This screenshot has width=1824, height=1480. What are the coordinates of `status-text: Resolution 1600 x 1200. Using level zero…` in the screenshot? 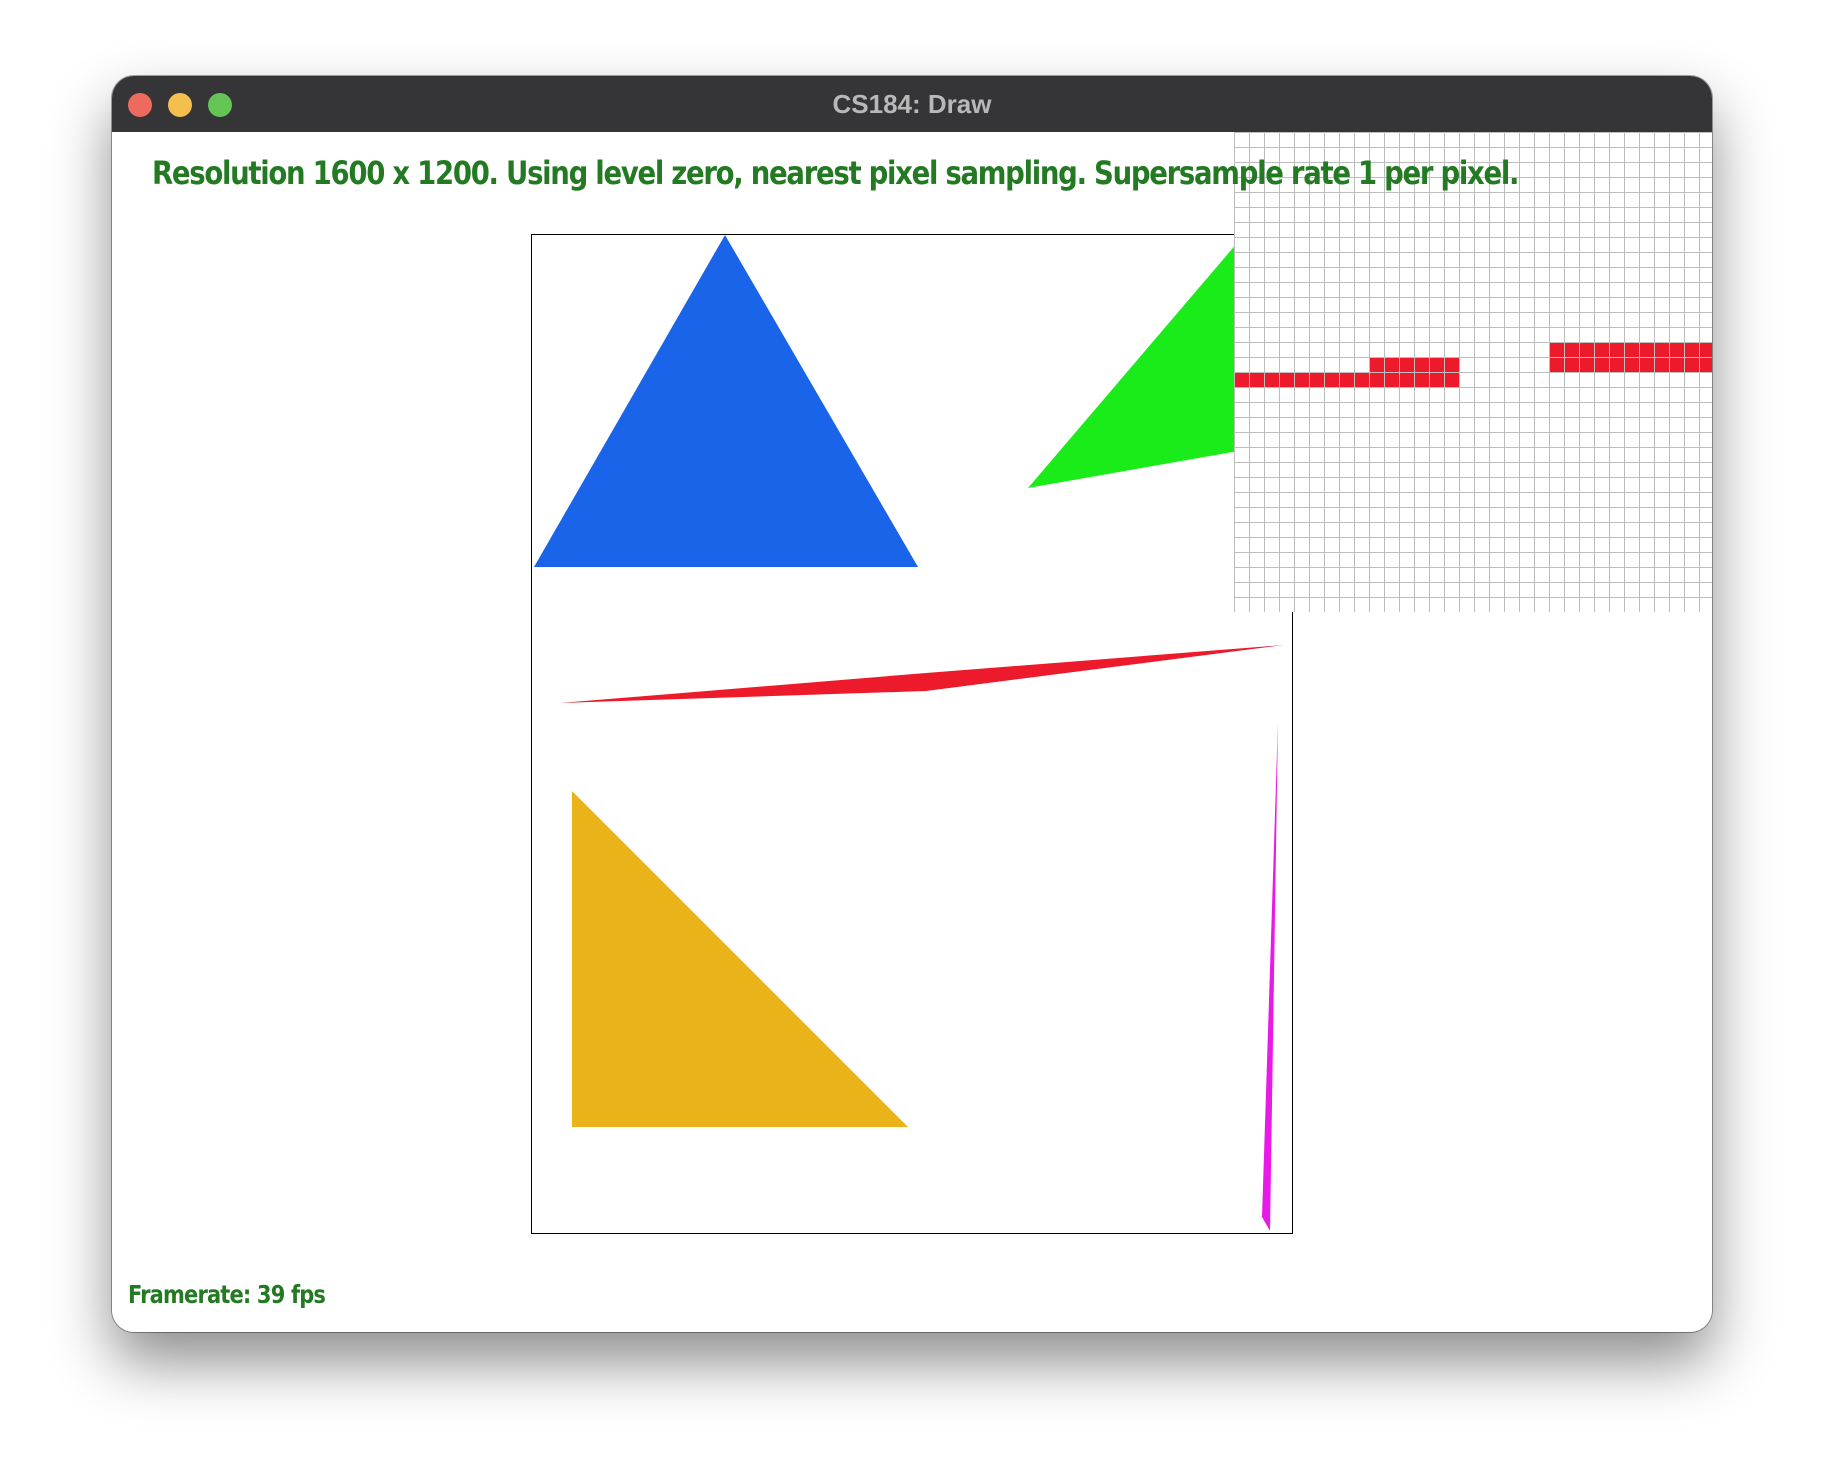 It's located at (835, 173).